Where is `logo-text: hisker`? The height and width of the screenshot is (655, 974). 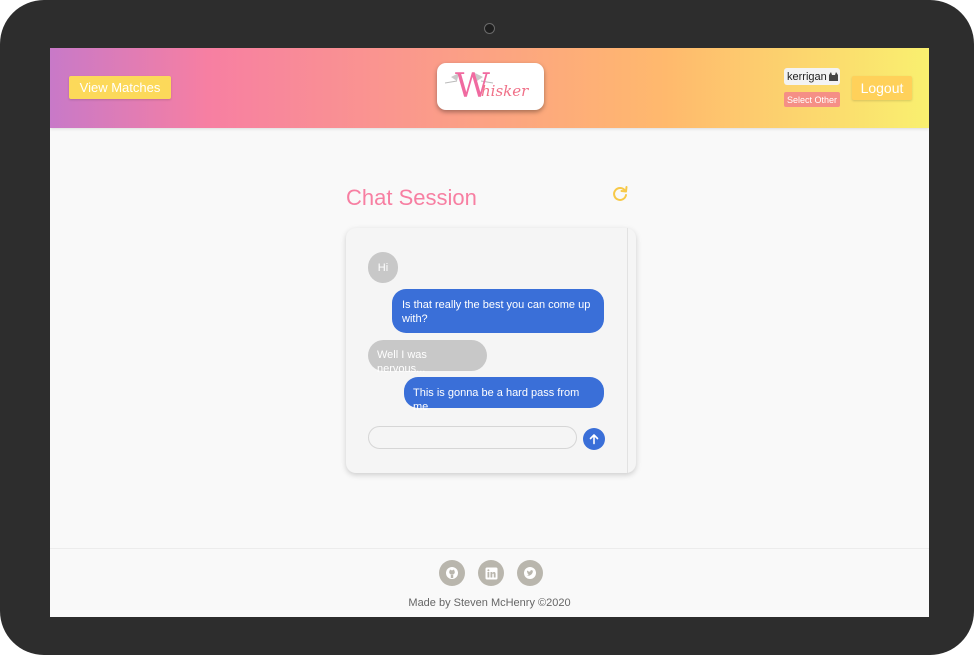
logo-text: hisker is located at coordinates (505, 91).